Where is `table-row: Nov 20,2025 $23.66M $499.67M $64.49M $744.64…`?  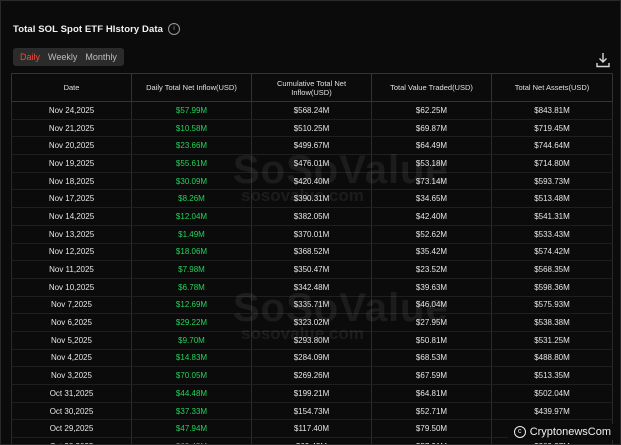
table-row: Nov 20,2025 $23.66M $499.67M $64.49M $744.64… is located at coordinates (312, 146).